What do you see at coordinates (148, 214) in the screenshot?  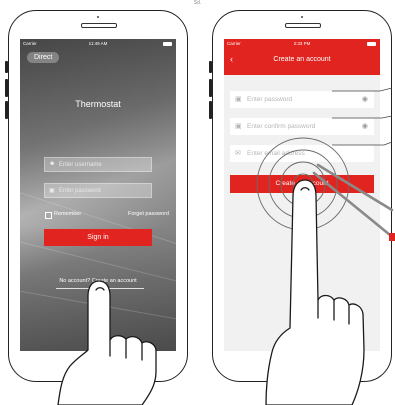 I see `forgot-password-link: Forget password` at bounding box center [148, 214].